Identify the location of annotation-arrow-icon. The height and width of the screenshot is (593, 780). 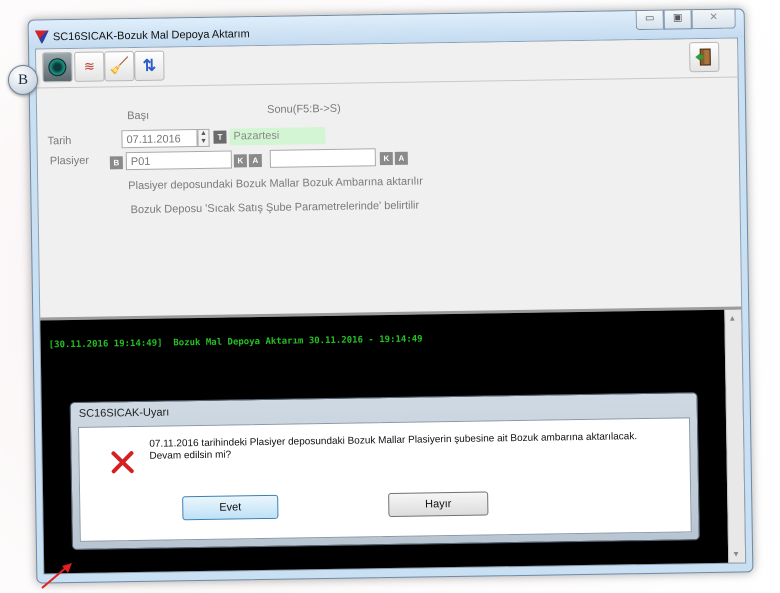
(56, 576).